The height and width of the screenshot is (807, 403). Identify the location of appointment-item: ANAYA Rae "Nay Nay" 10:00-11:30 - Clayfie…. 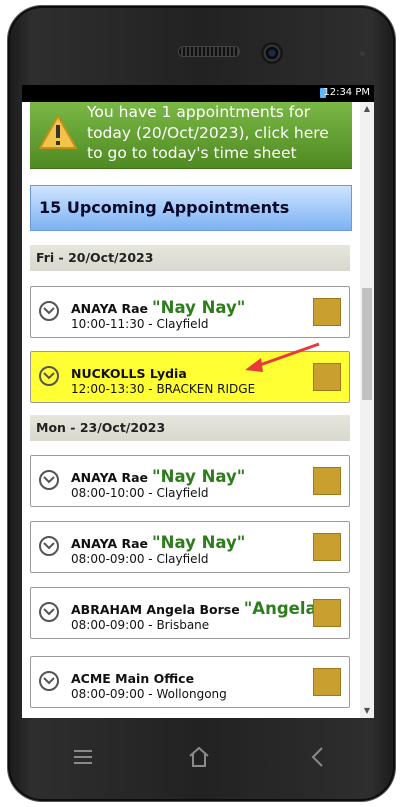
(190, 312).